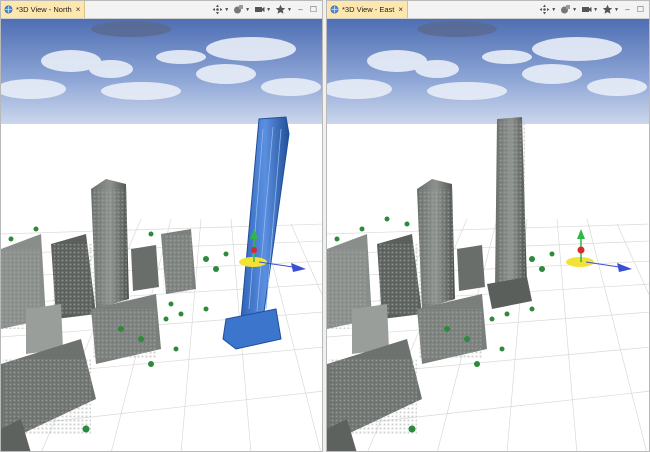 The height and width of the screenshot is (452, 650). I want to click on tab-3d-view-north: *3D View - North ×, so click(43, 9).